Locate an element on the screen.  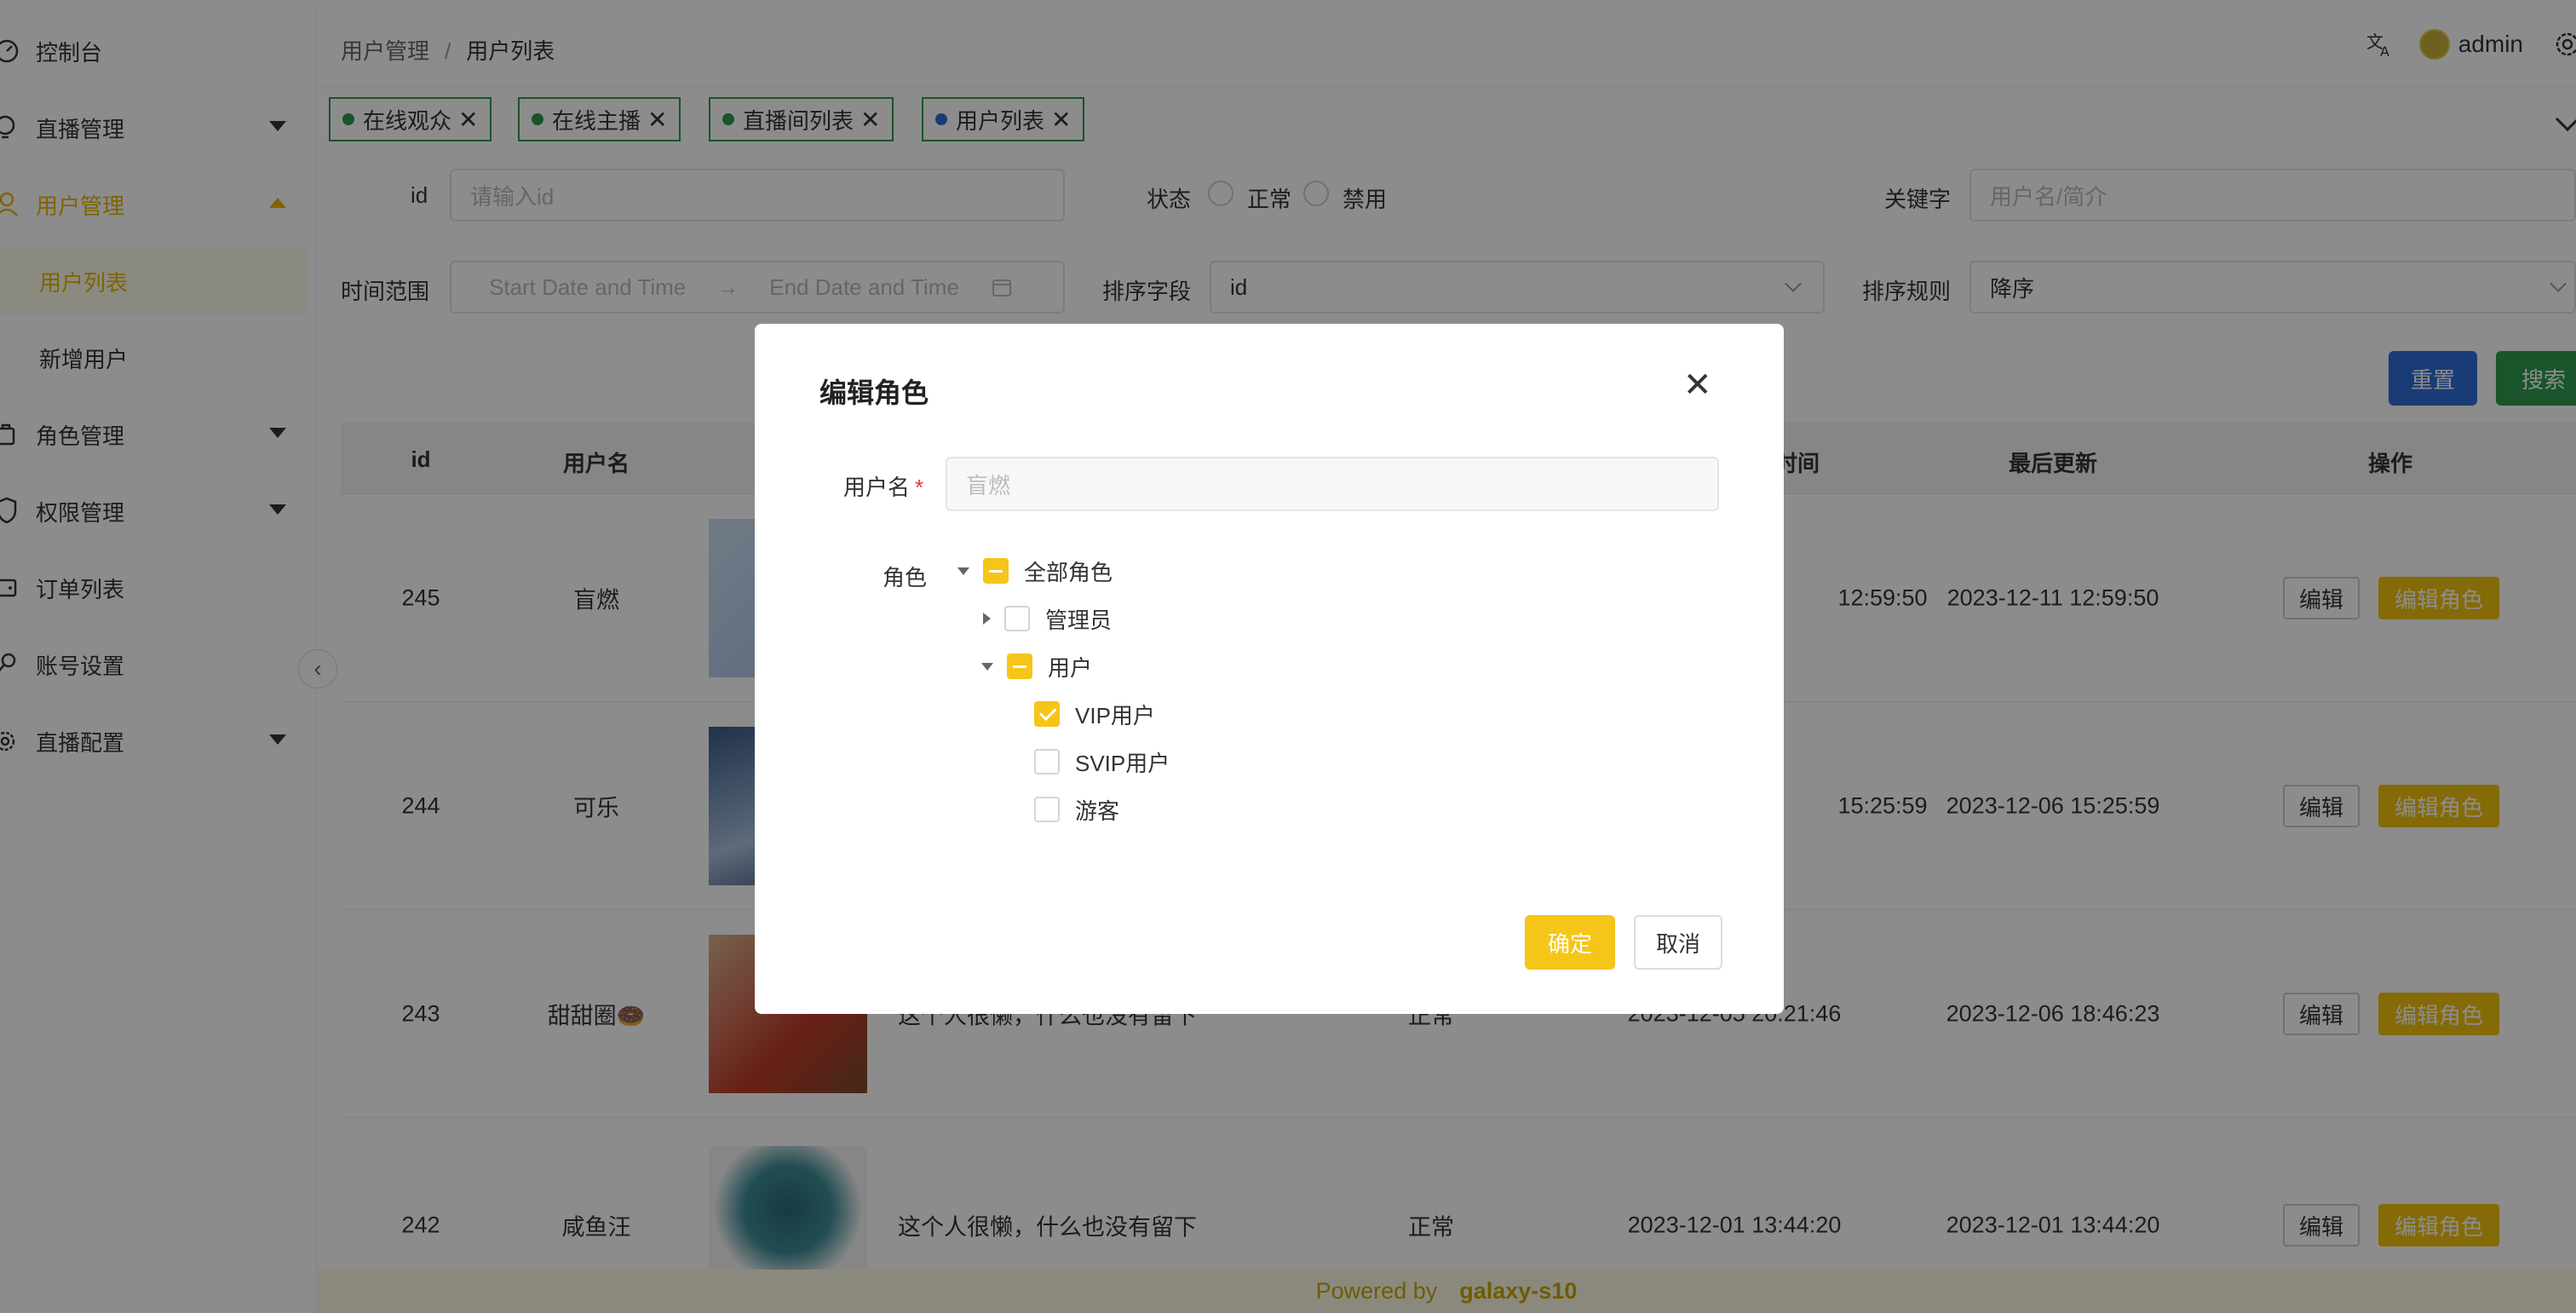
role-label: 角色 is located at coordinates (905, 577).